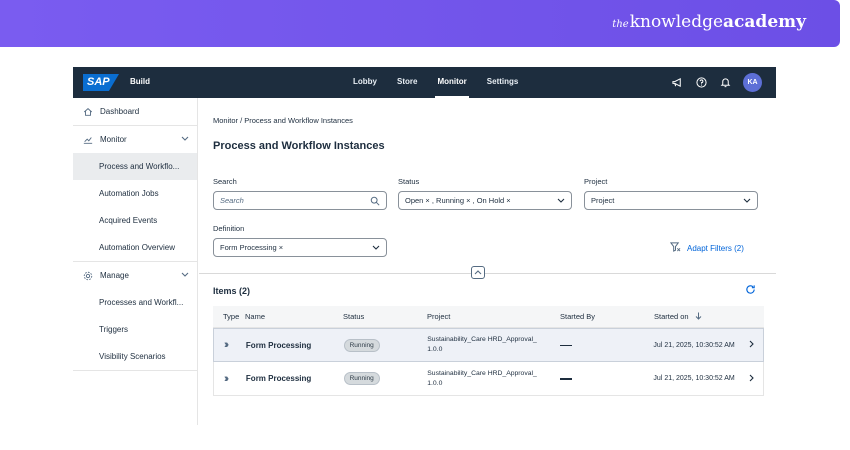 Image resolution: width=850 pixels, height=450 pixels. Describe the element at coordinates (485, 200) in the screenshot. I see `status-select: Open × , Running × , On Hold ×` at that location.